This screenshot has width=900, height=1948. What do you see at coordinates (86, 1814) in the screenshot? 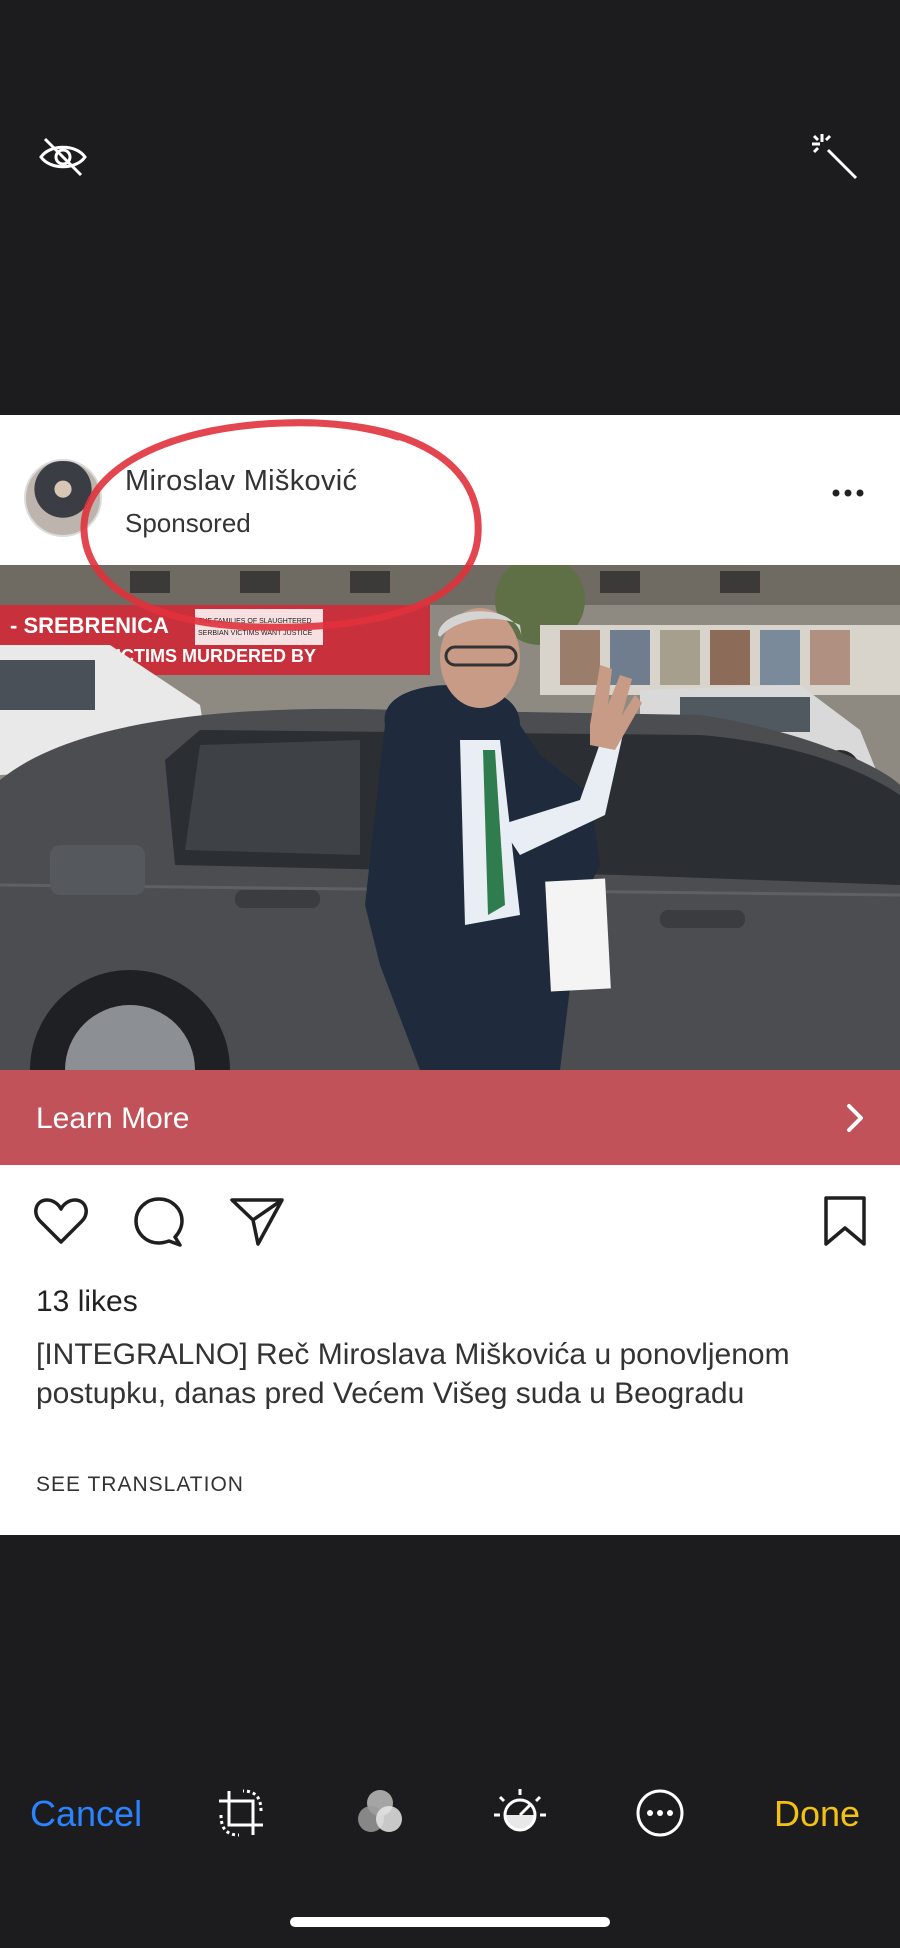
I see `cancel-button: Cancel` at bounding box center [86, 1814].